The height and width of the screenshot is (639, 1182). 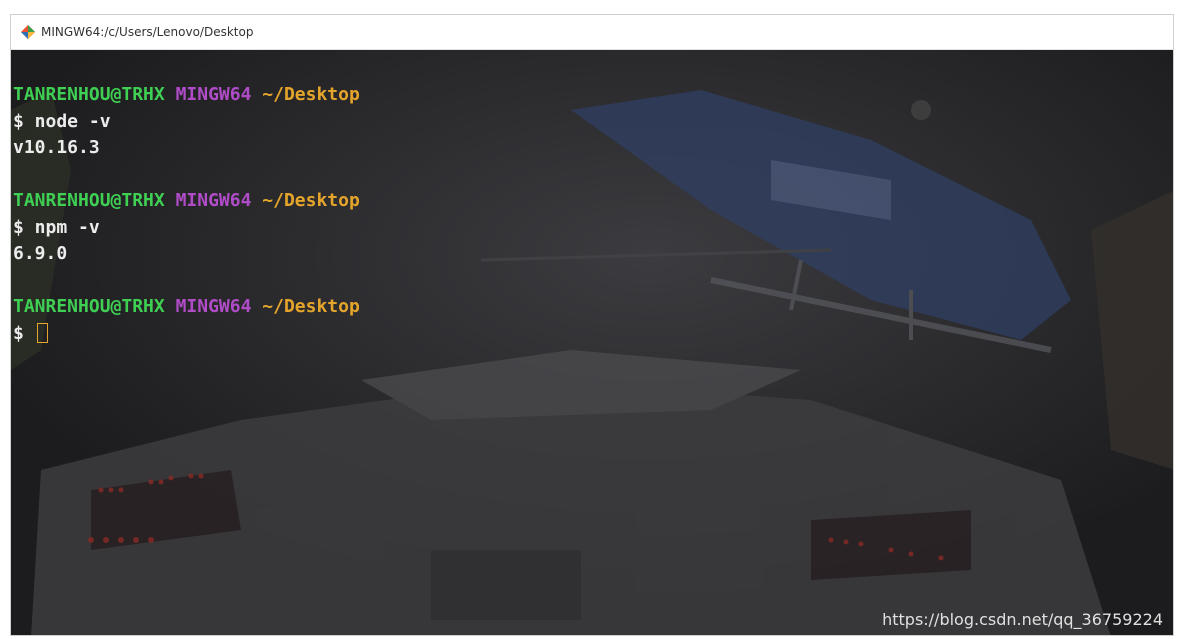 I want to click on text-cursor, so click(x=42, y=332).